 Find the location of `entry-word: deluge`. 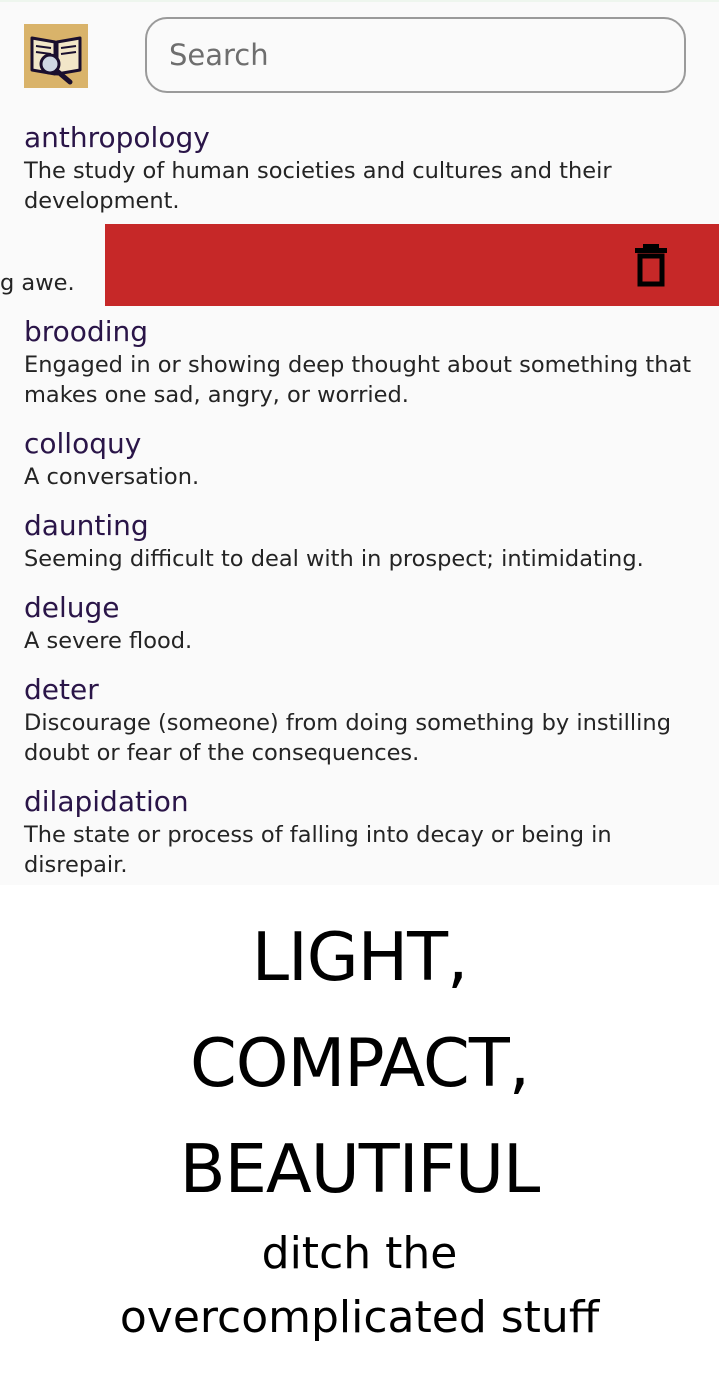

entry-word: deluge is located at coordinates (72, 607).